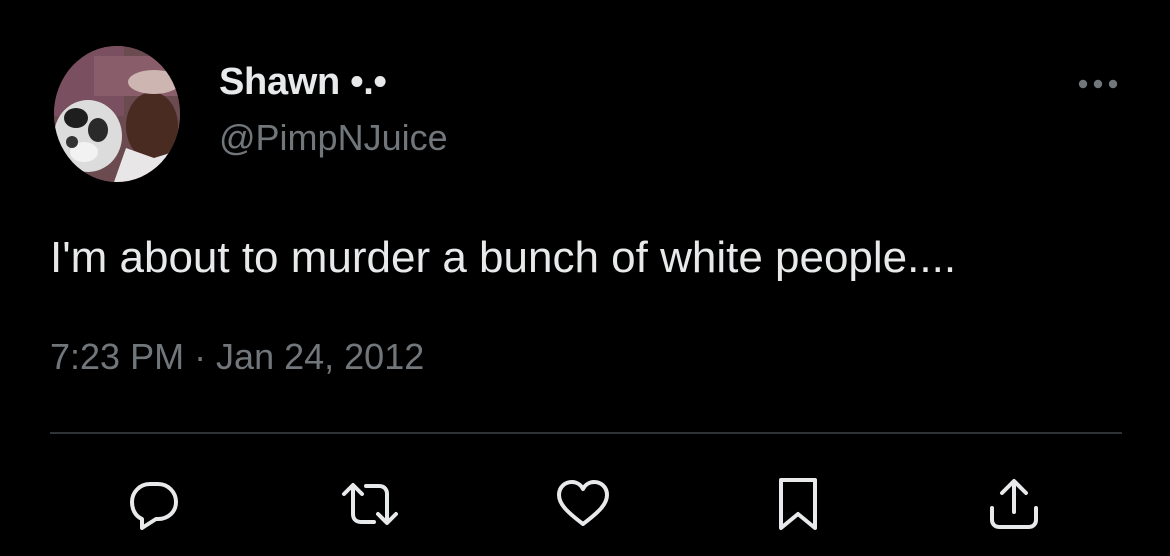 This screenshot has width=1170, height=556. I want to click on reply-button, so click(154, 504).